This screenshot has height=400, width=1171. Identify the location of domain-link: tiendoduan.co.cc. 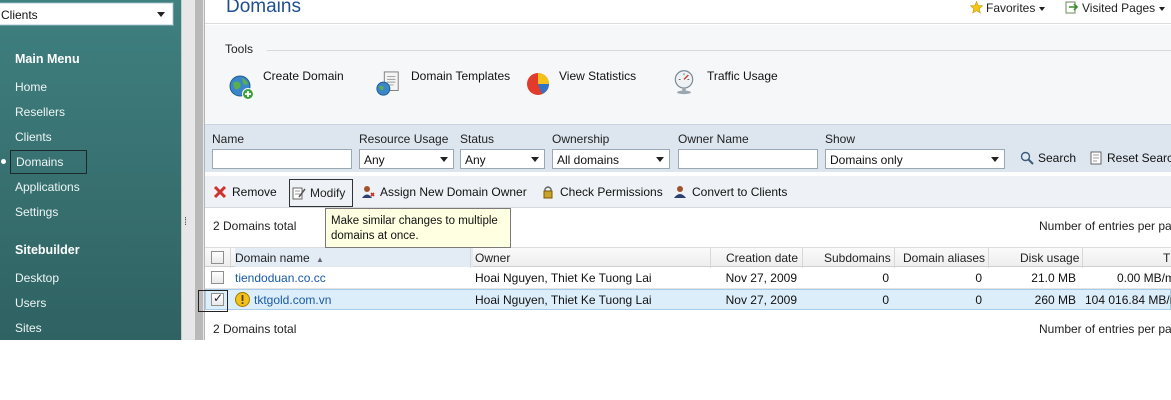
(280, 278).